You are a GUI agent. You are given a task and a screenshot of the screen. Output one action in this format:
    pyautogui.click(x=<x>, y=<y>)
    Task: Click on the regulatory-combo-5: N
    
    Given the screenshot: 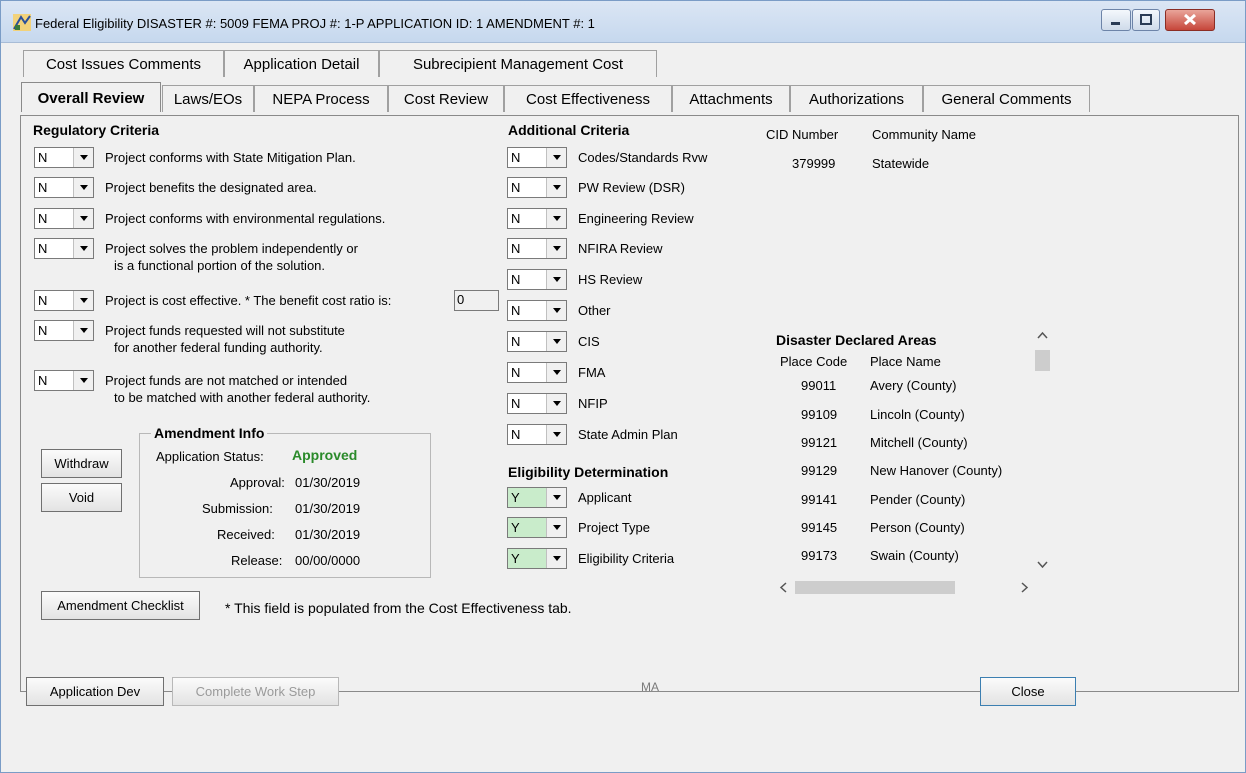 What is the action you would take?
    pyautogui.click(x=64, y=300)
    